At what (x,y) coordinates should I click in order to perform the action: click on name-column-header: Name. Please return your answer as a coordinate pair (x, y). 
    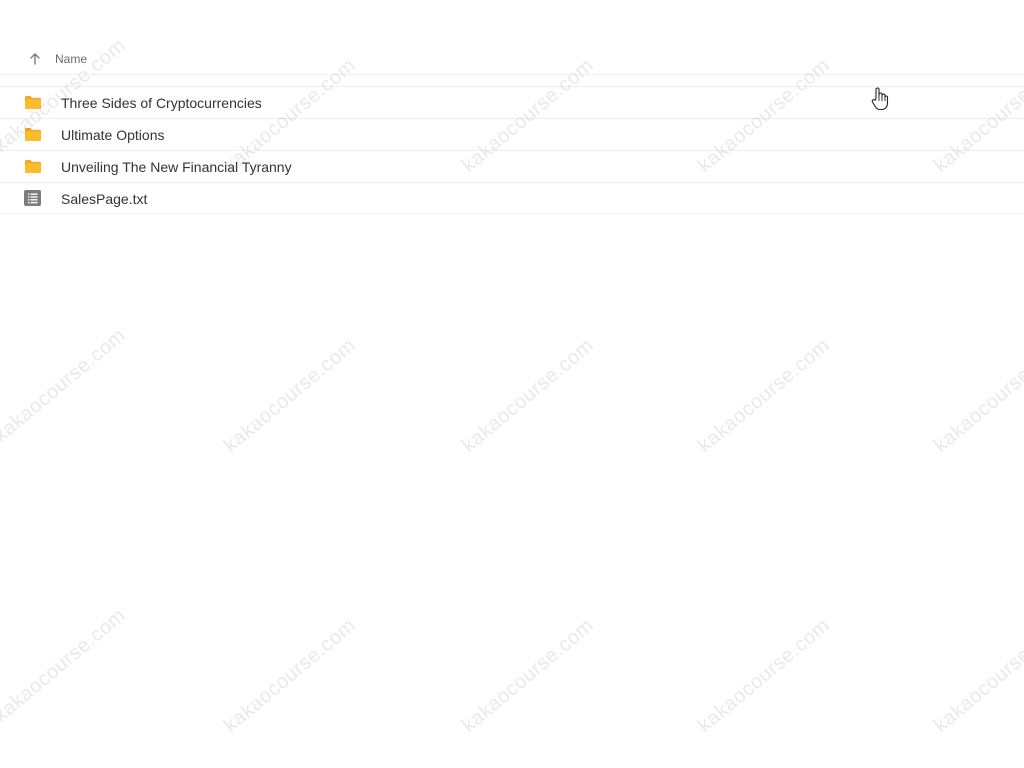
    Looking at the image, I should click on (71, 59).